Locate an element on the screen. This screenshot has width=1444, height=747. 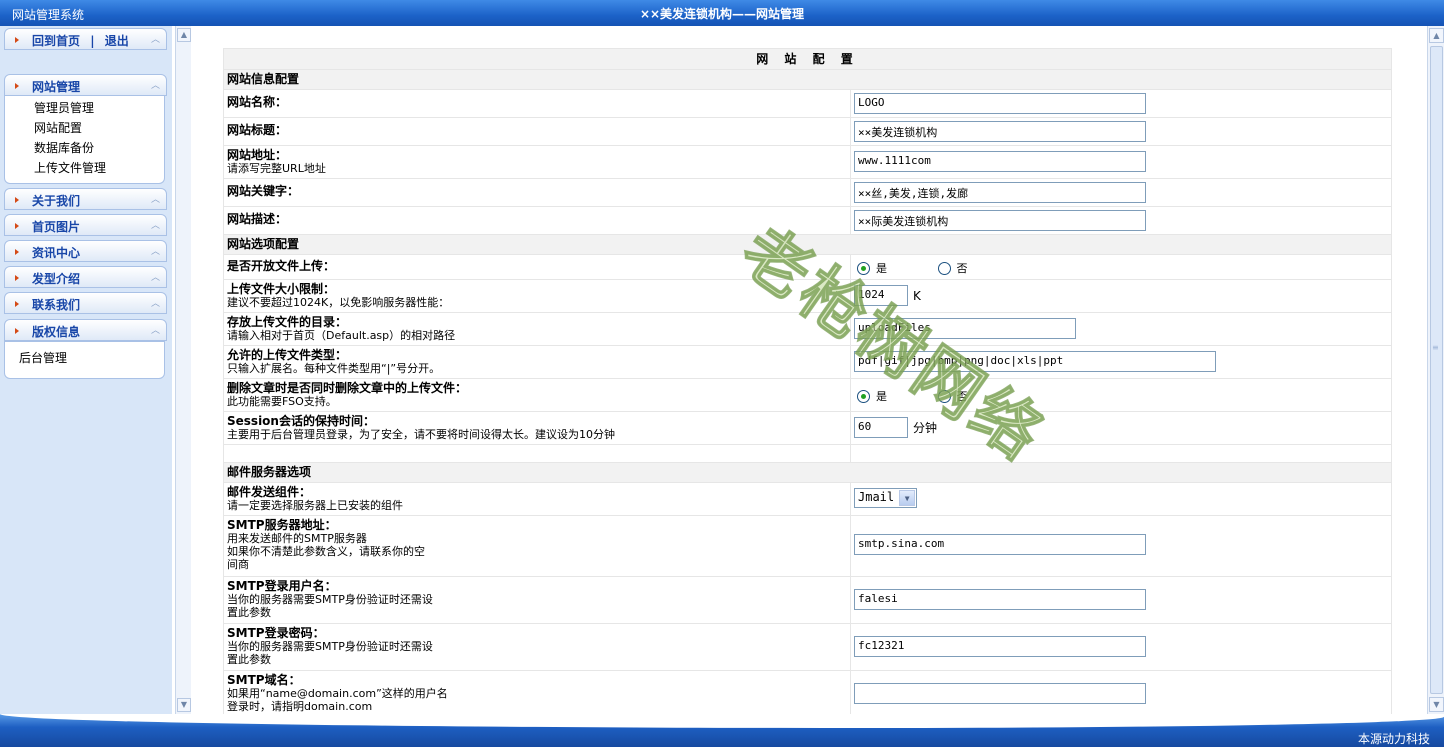
upload-types-input: pdf|gif|jpg|bmp|png|doc|xls|ppt is located at coordinates (1035, 361).